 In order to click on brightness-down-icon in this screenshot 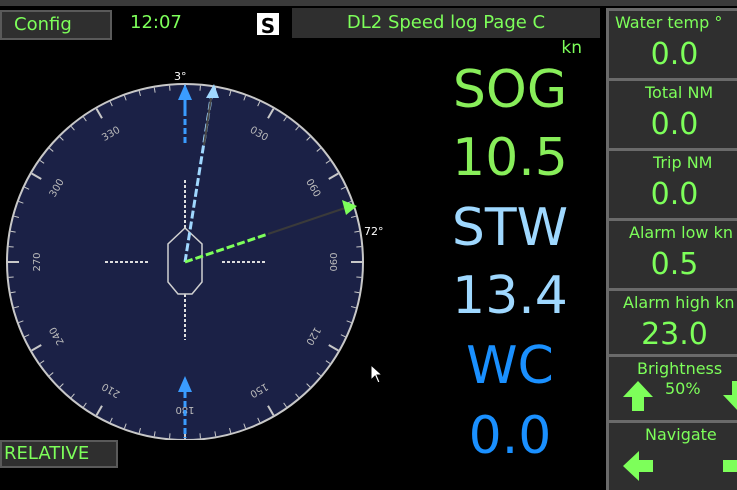, I will do `click(729, 396)`.